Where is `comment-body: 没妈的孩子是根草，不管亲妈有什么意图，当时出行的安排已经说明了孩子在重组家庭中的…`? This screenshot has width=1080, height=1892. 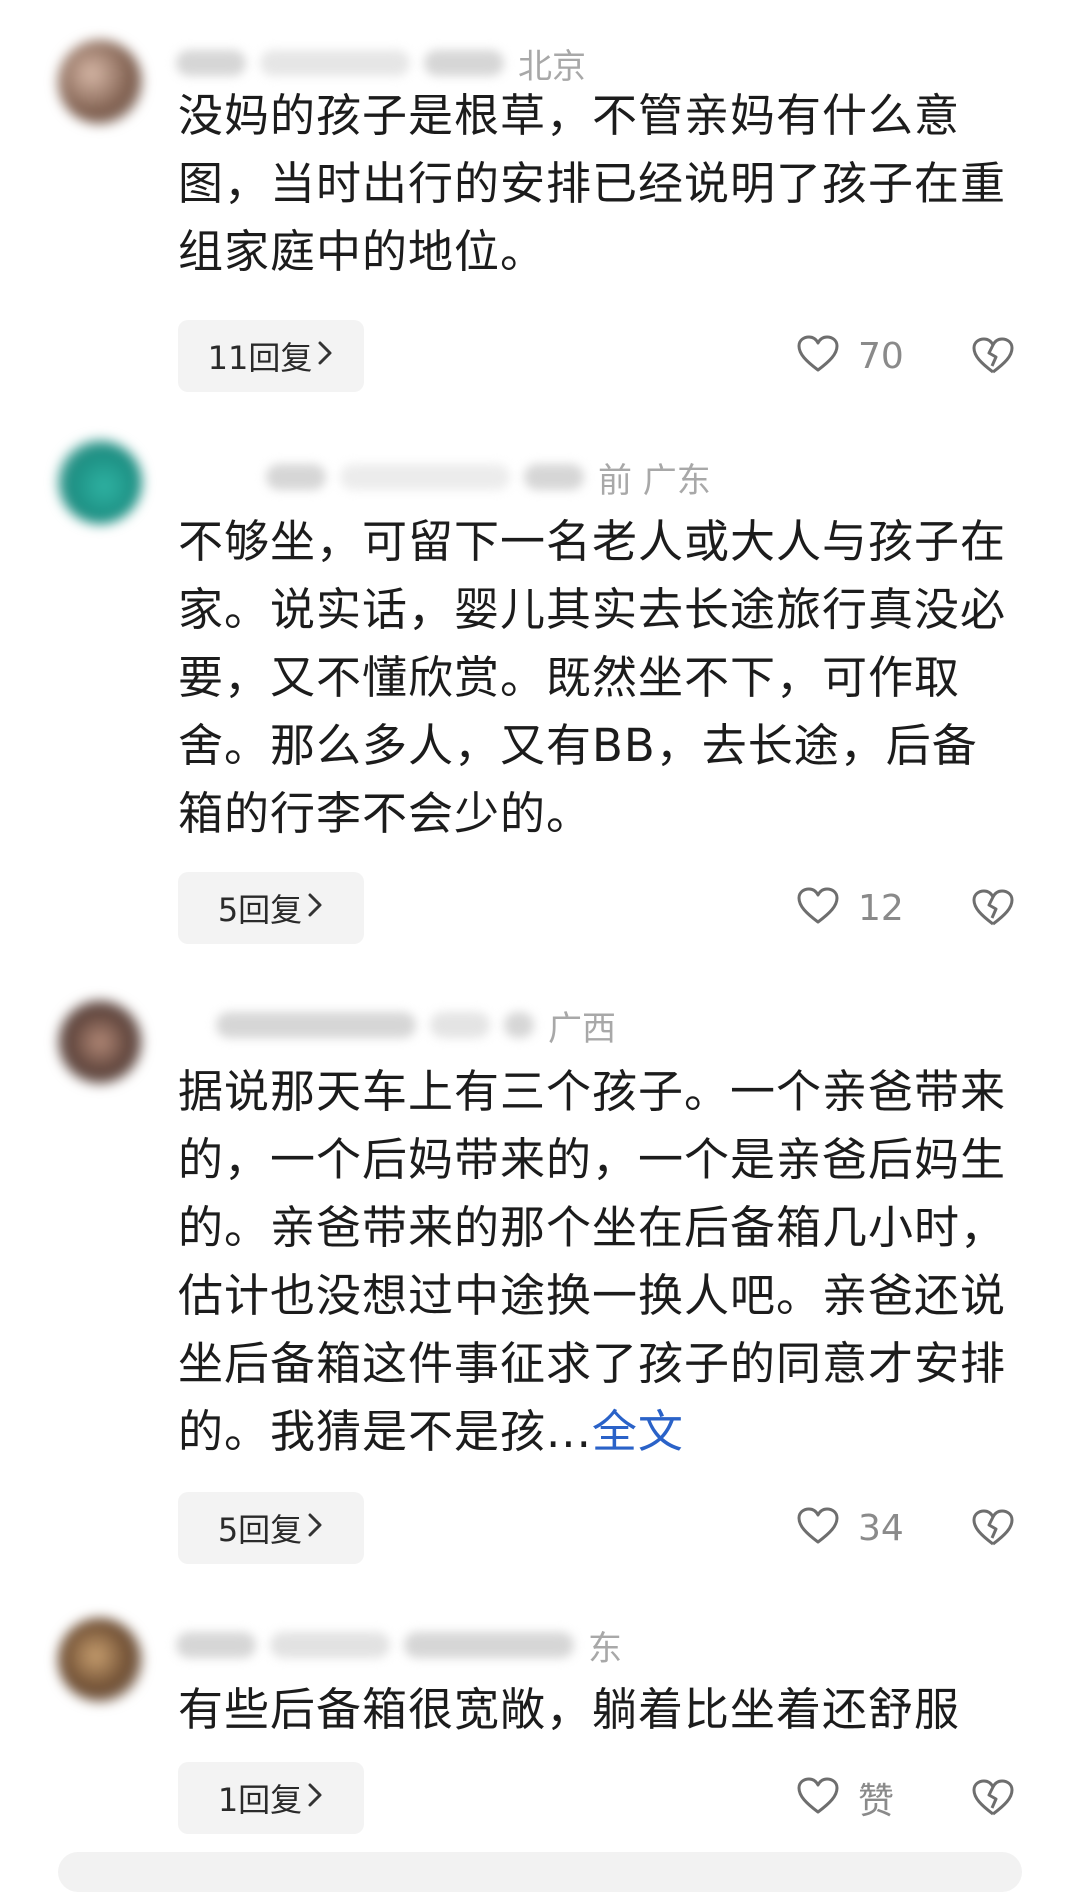 comment-body: 没妈的孩子是根草，不管亲妈有什么意图，当时出行的安排已经说明了孩子在重组家庭中的… is located at coordinates (592, 183).